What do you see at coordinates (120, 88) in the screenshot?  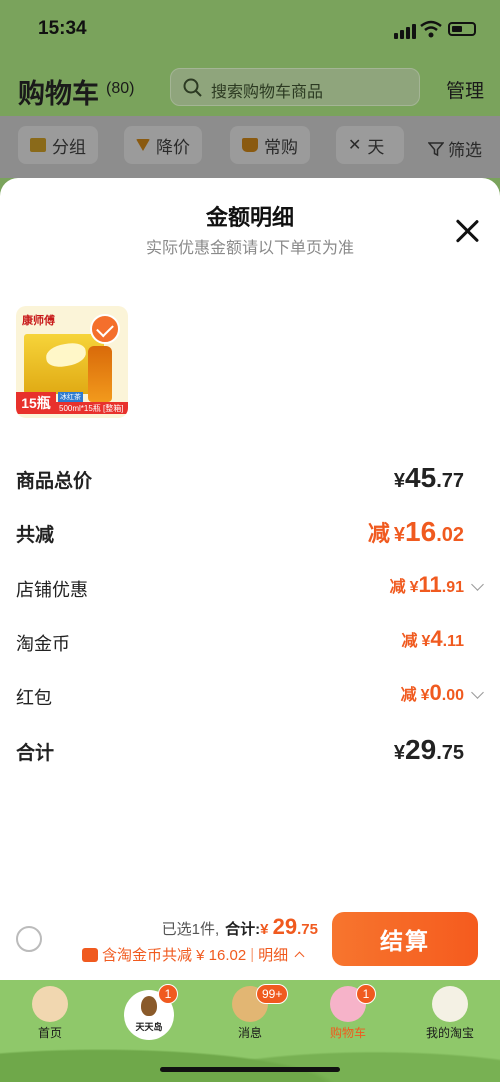 I see `cart-count: (80)` at bounding box center [120, 88].